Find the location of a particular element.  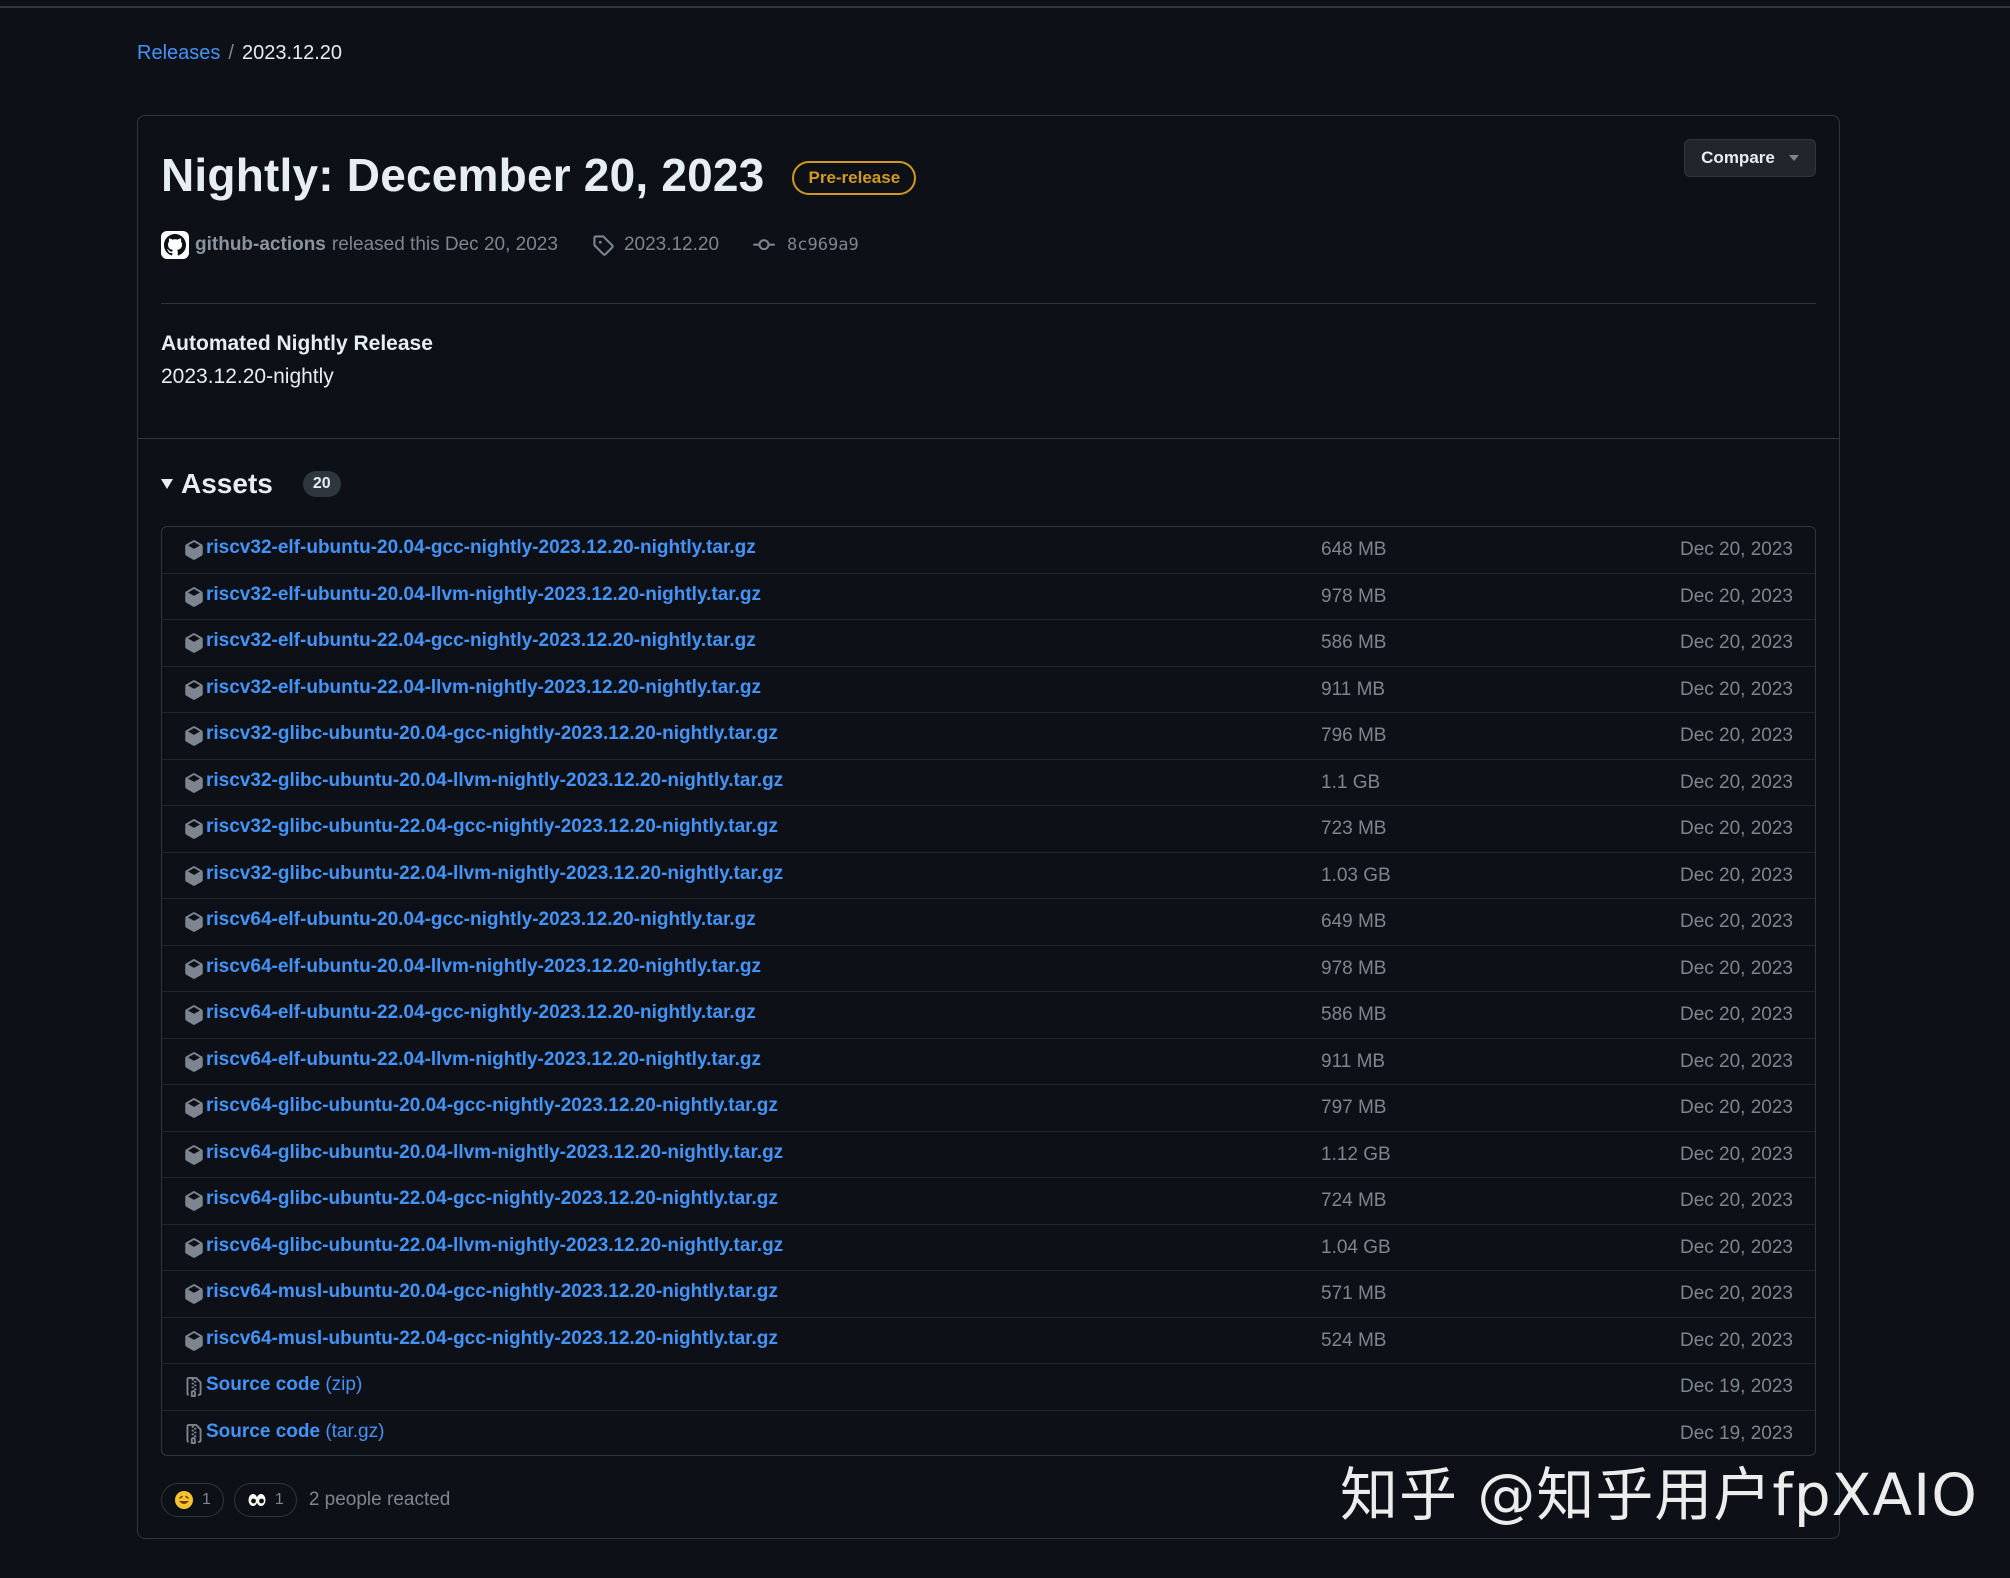

source-code-link: Source code (zip) is located at coordinates (284, 1385).